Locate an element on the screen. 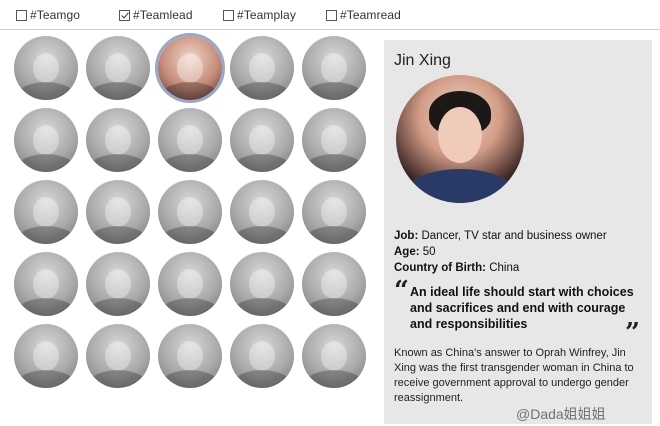 Image resolution: width=660 pixels, height=426 pixels. country-key: Country of Birth: is located at coordinates (440, 268).